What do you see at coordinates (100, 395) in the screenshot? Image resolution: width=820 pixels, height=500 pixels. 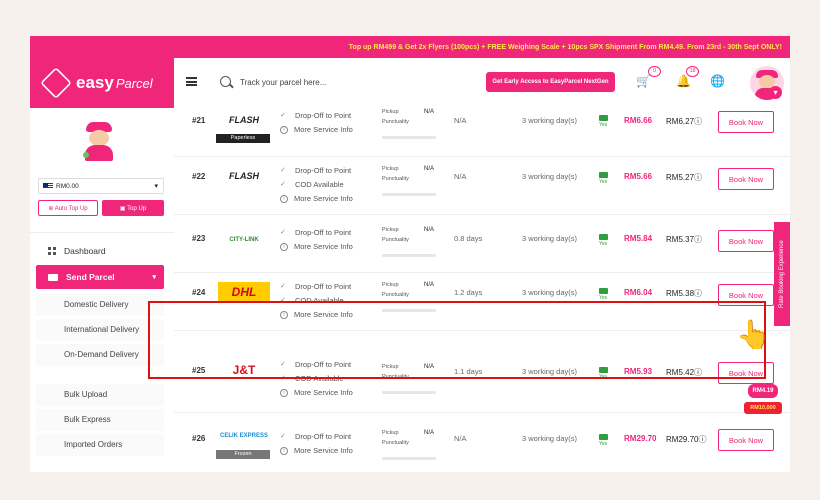 I see `sidebar-subitem-bulk-upload: Bulk Upload` at bounding box center [100, 395].